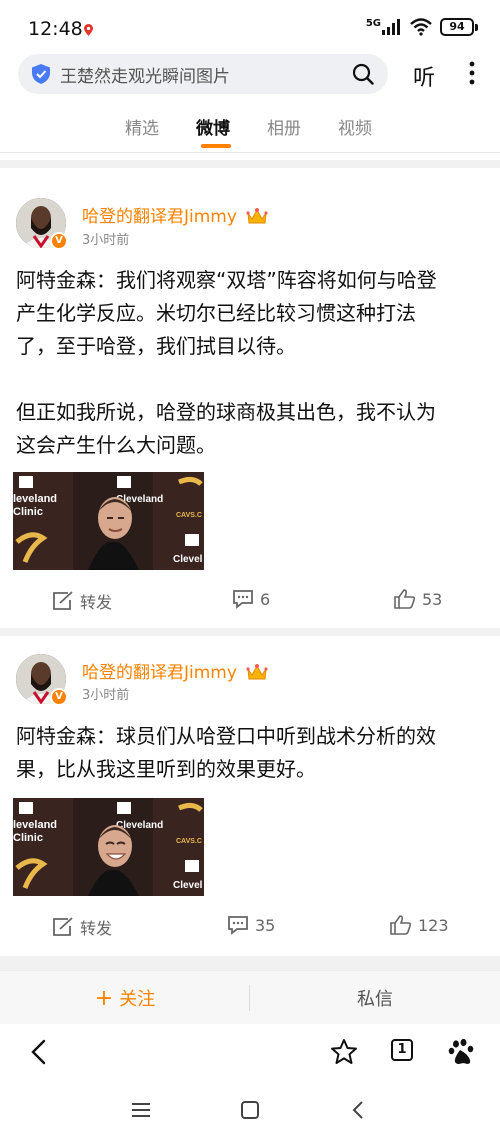 The width and height of the screenshot is (500, 1139). What do you see at coordinates (433, 925) in the screenshot?
I see `like-count: 123` at bounding box center [433, 925].